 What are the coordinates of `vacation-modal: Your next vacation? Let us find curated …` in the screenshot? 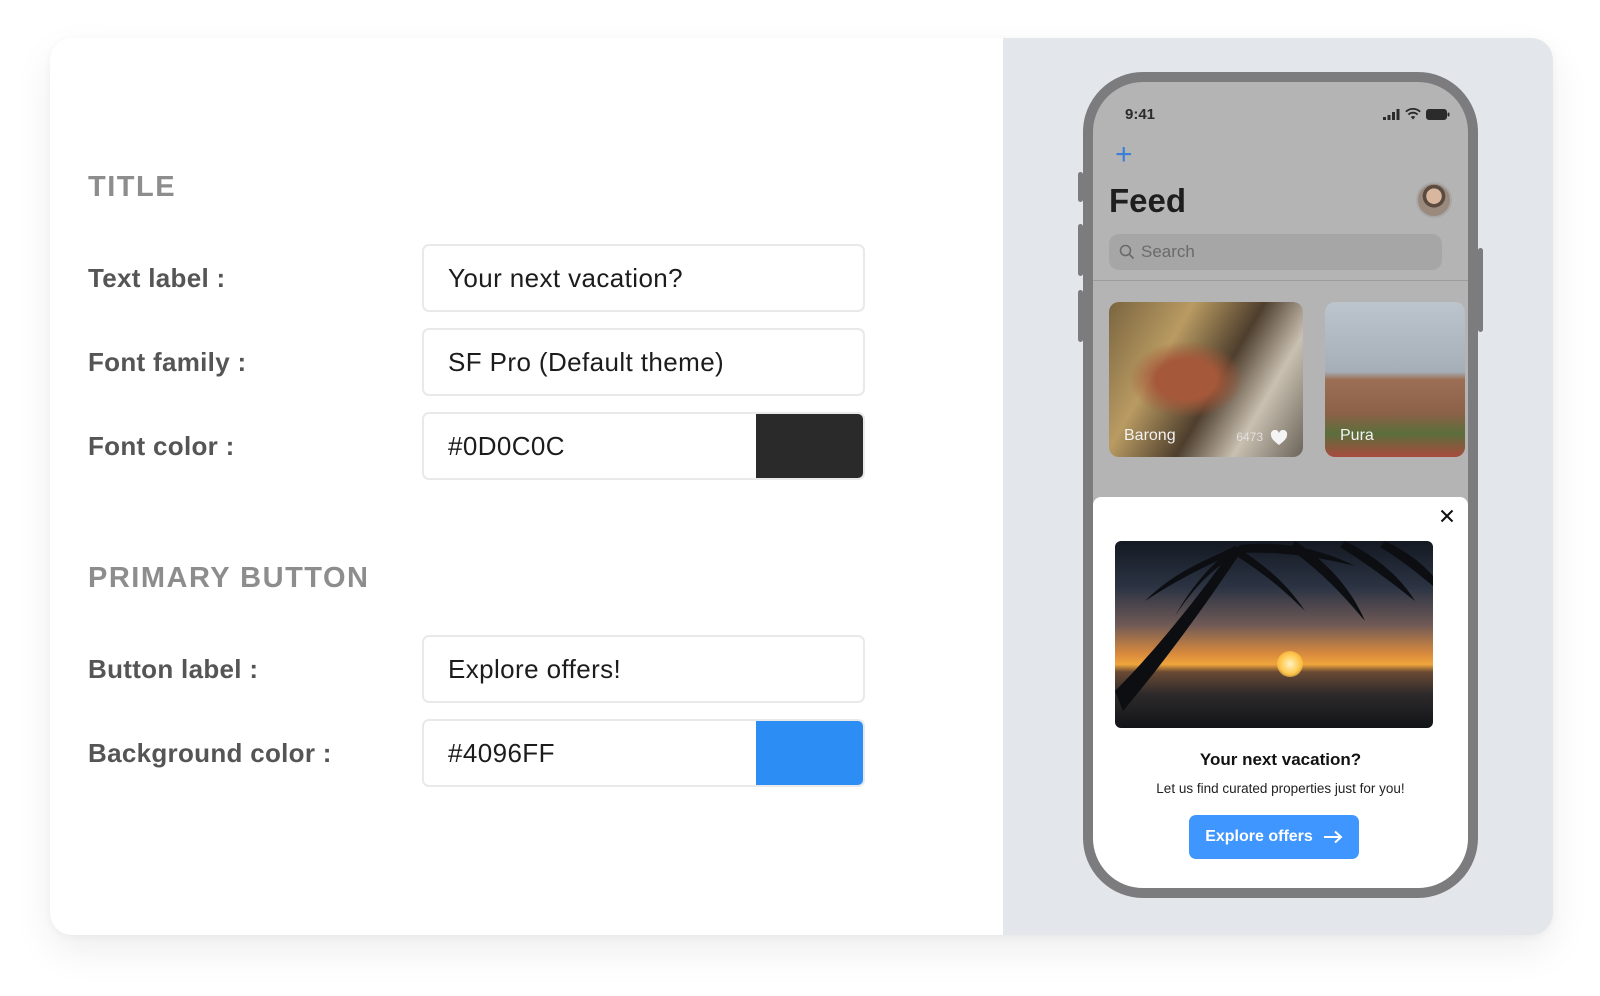 It's located at (1280, 692).